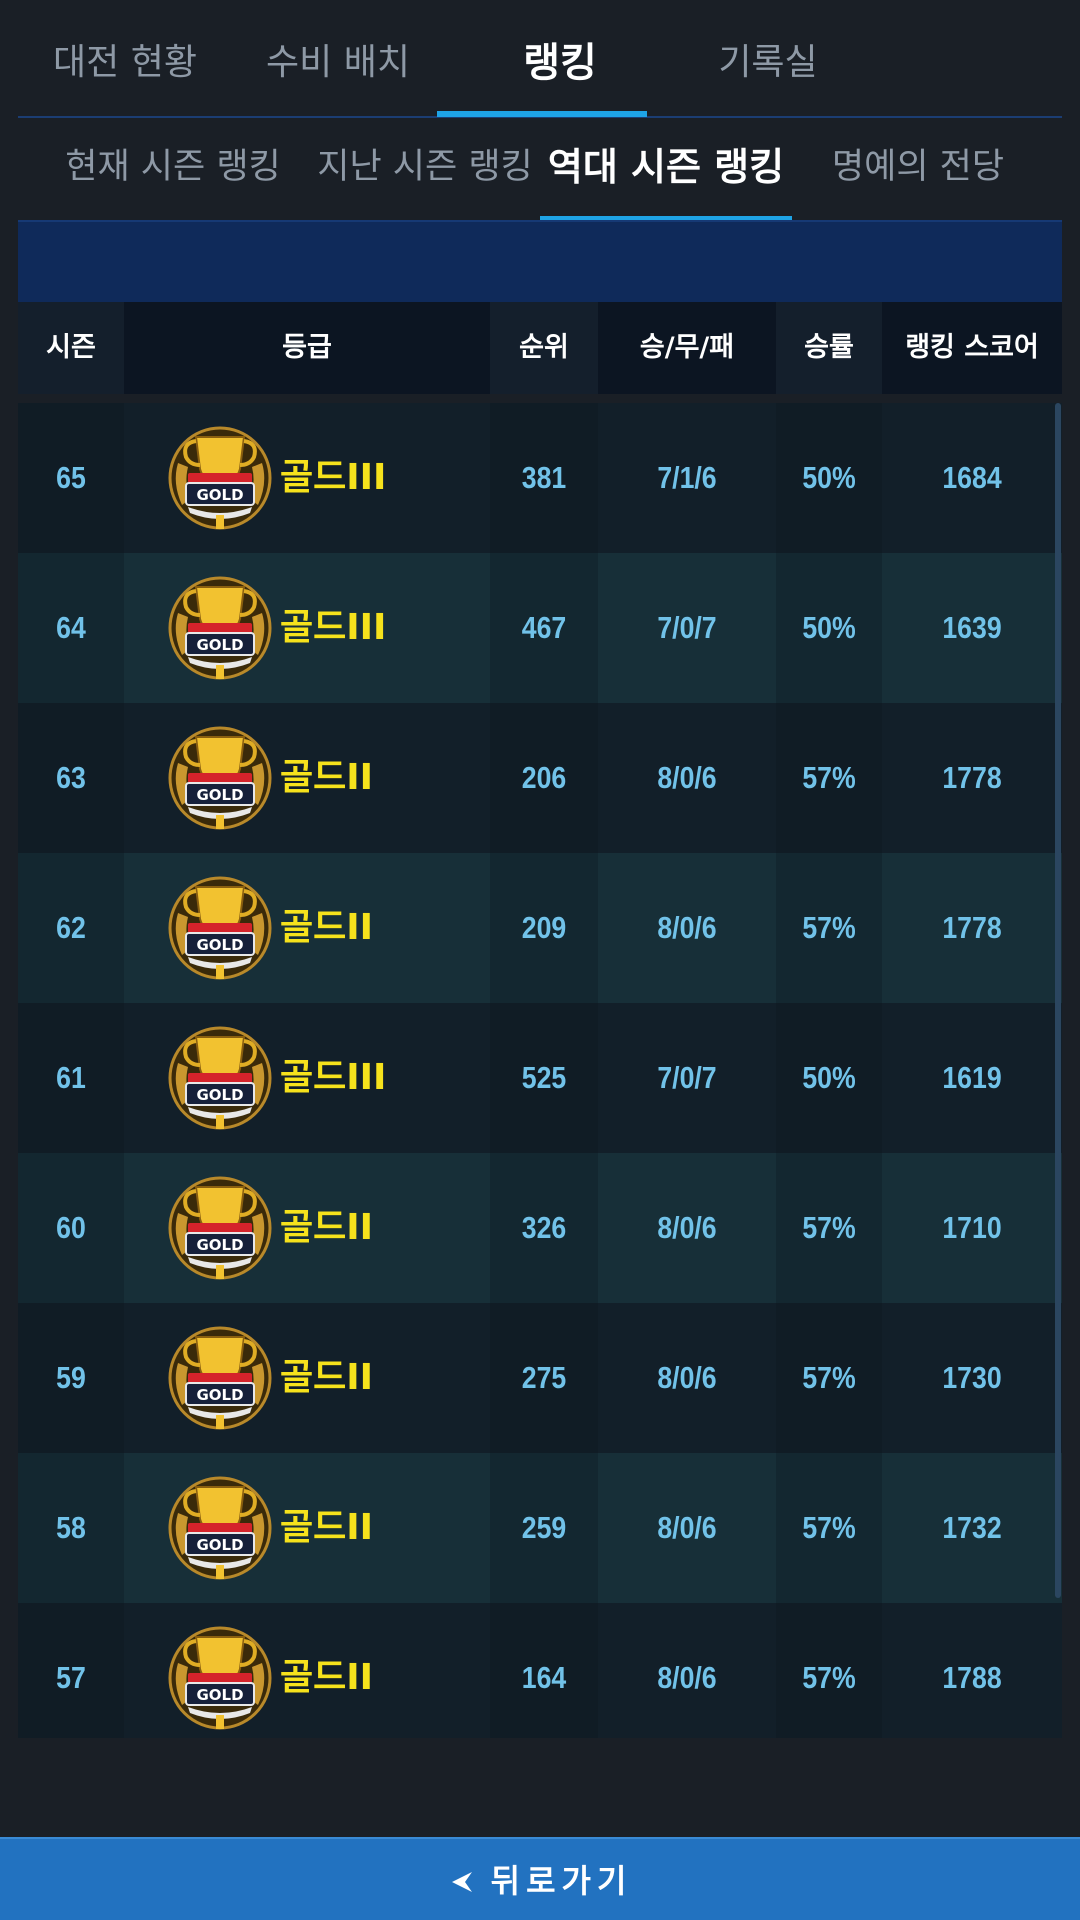 The image size is (1080, 1920). What do you see at coordinates (544, 627) in the screenshot?
I see `cell-rank: 467` at bounding box center [544, 627].